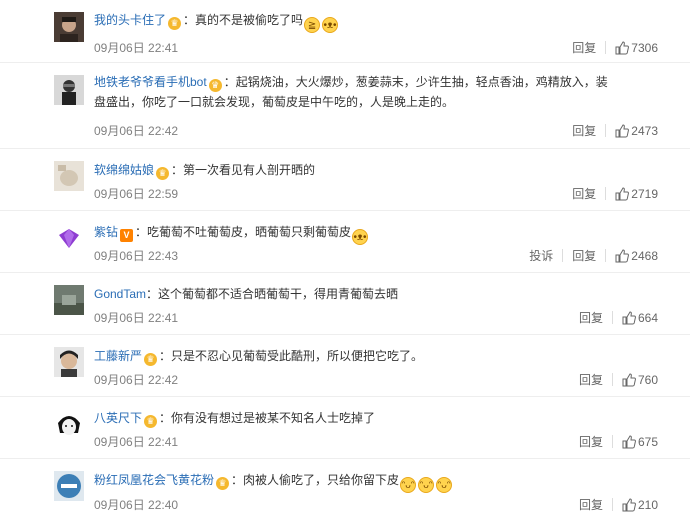 Image resolution: width=690 pixels, height=522 pixels. I want to click on comment-actions: 回复 2719, so click(615, 193).